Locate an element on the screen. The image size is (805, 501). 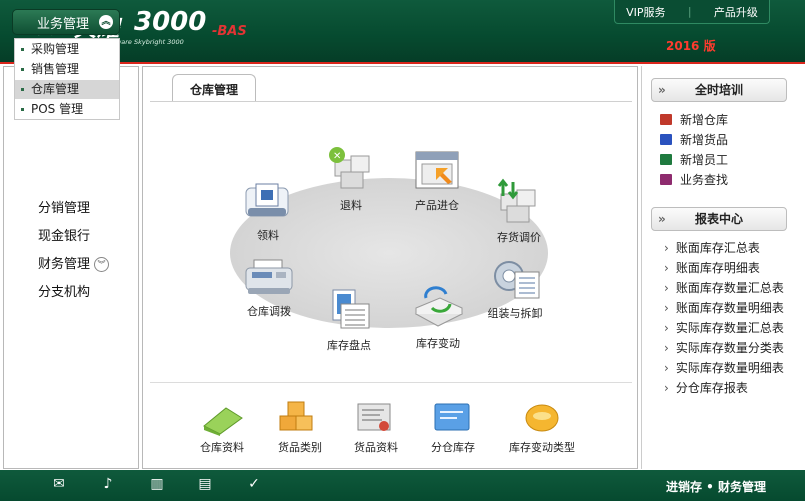
version-label: 2016 版 is located at coordinates (691, 46).